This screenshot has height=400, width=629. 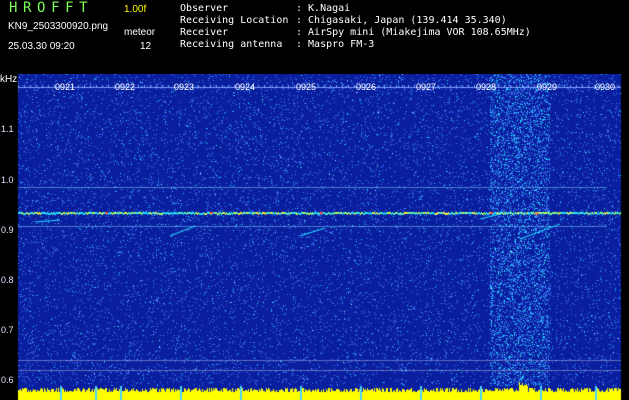 I want to click on ytick-label: 0.7, so click(x=7, y=330).